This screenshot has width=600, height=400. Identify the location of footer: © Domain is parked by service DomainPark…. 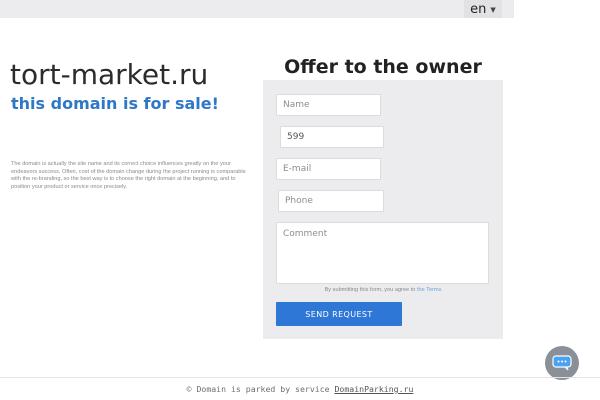
(300, 389).